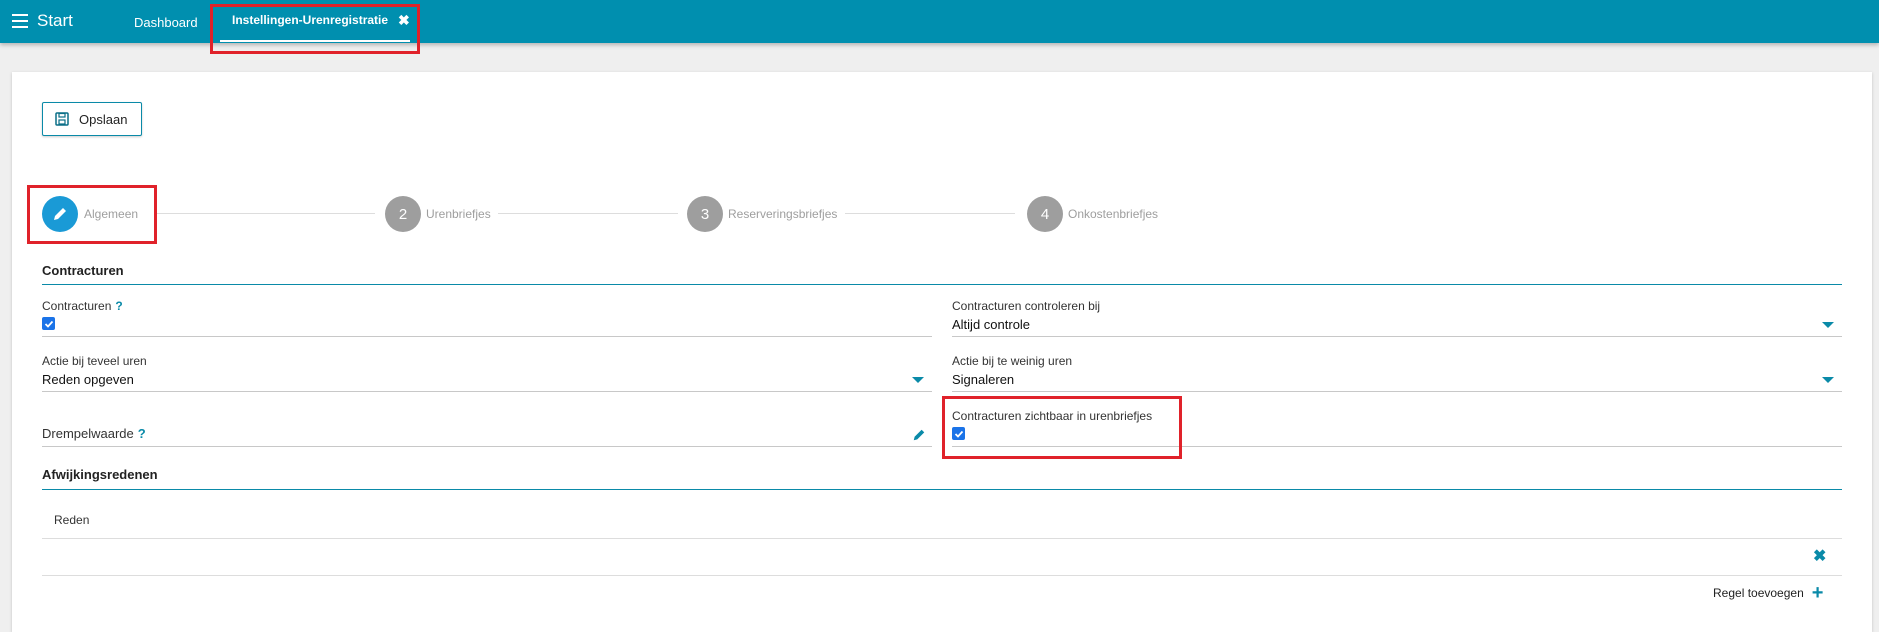 Image resolution: width=1879 pixels, height=632 pixels. What do you see at coordinates (166, 22) in the screenshot?
I see `nav-dashboard: Dashboard` at bounding box center [166, 22].